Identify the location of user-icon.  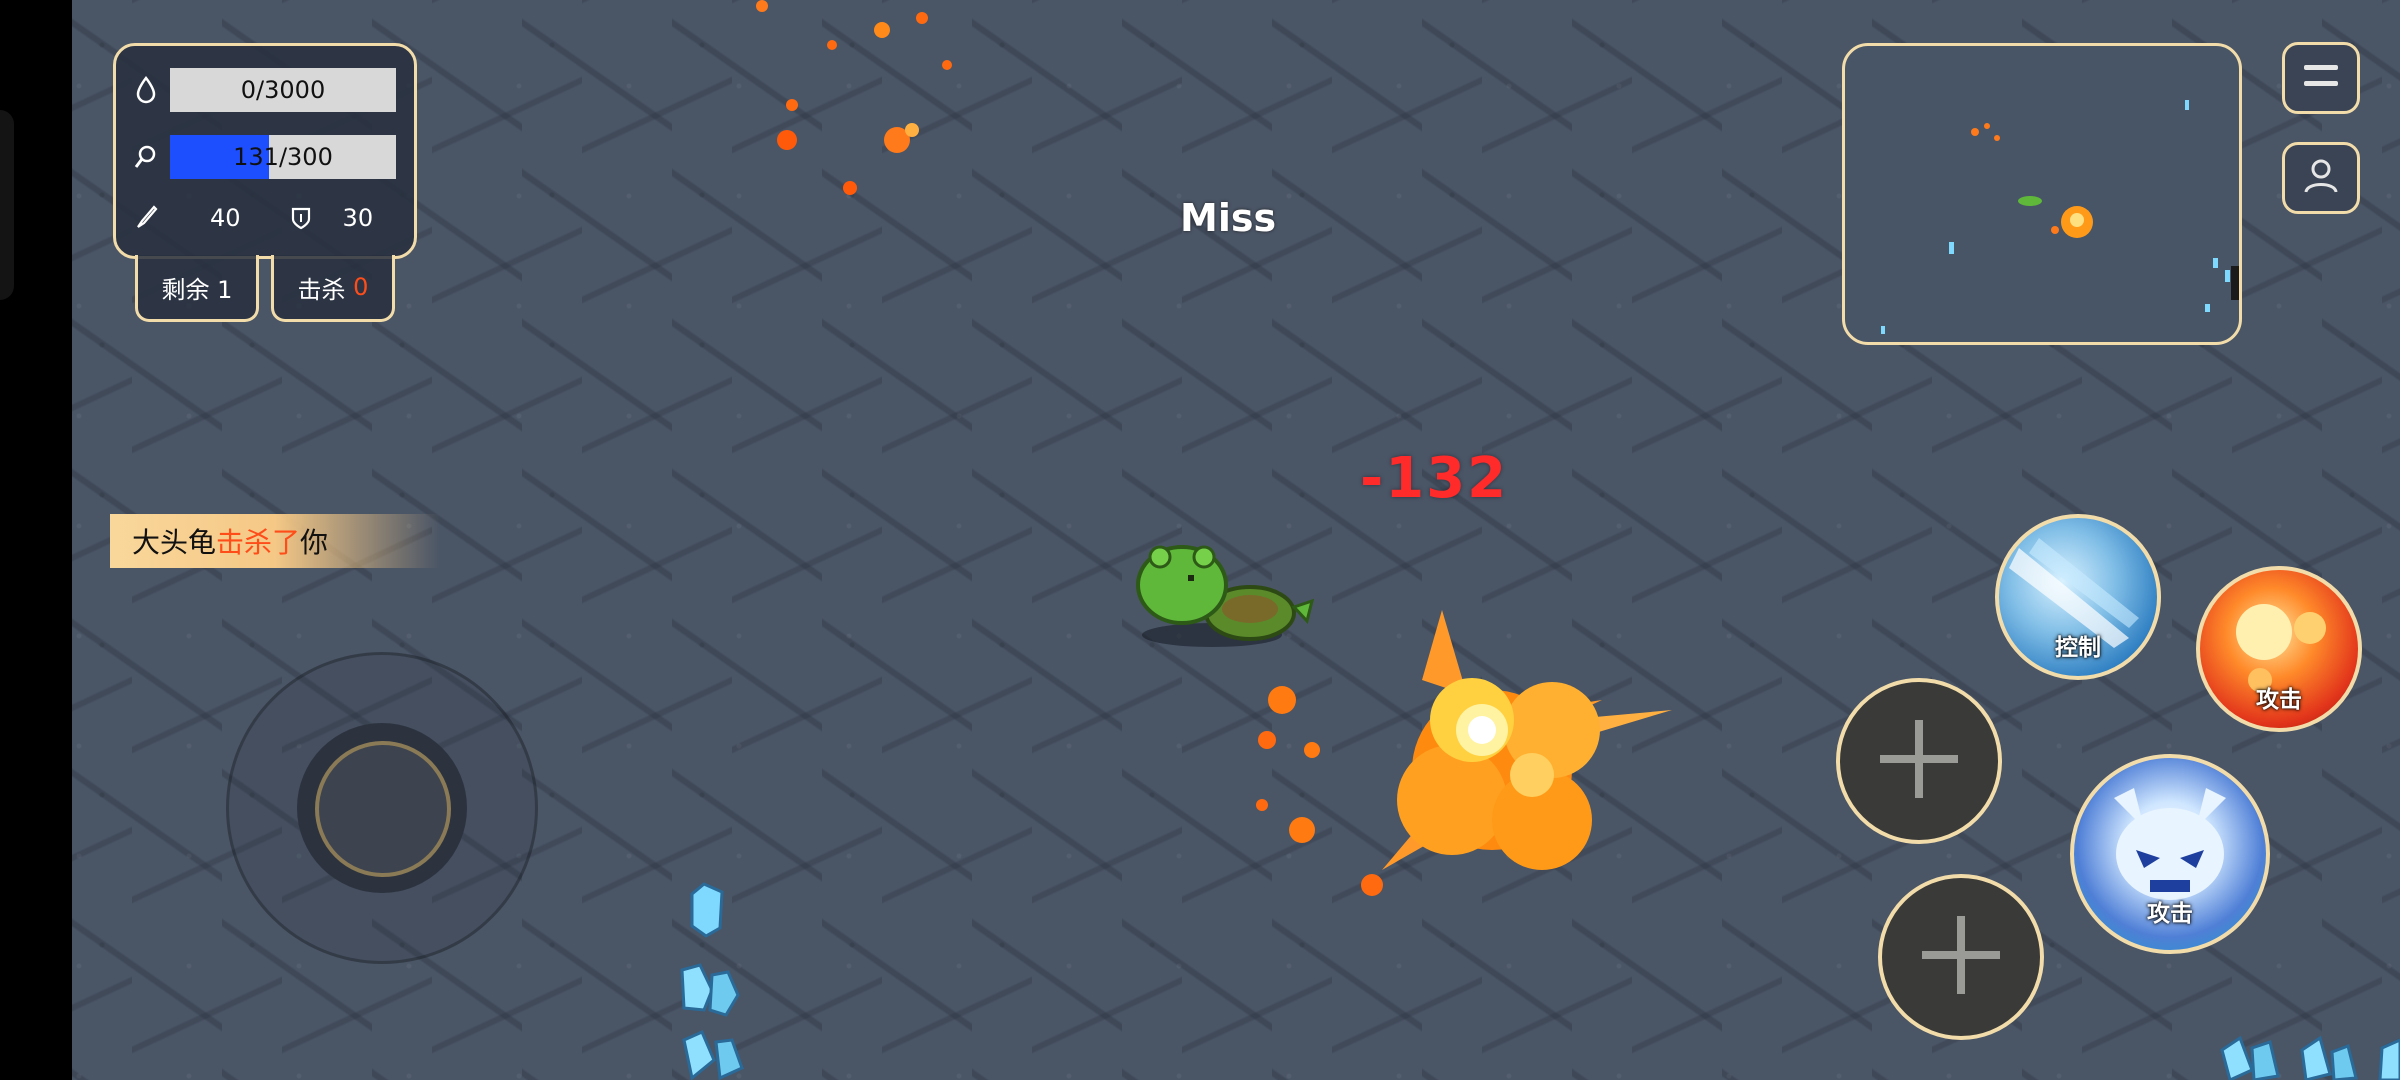
(2321, 178).